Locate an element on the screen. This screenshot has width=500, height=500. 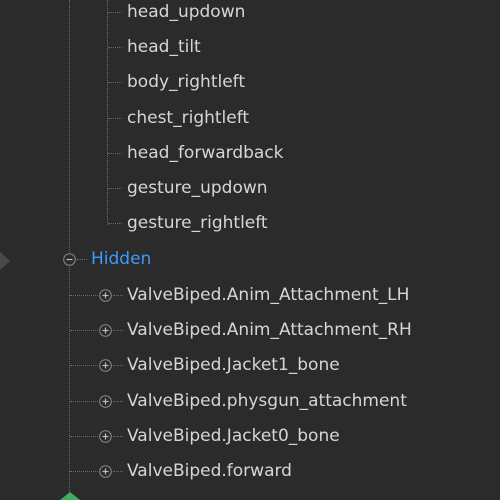
tree-item-head-tilt: head_tilt is located at coordinates (250, 47).